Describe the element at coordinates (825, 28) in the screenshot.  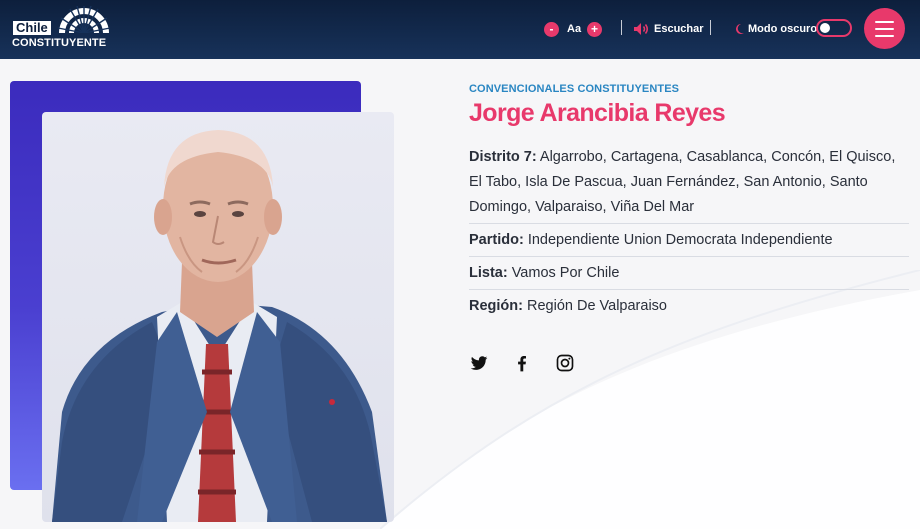
I see `toggle-knob` at that location.